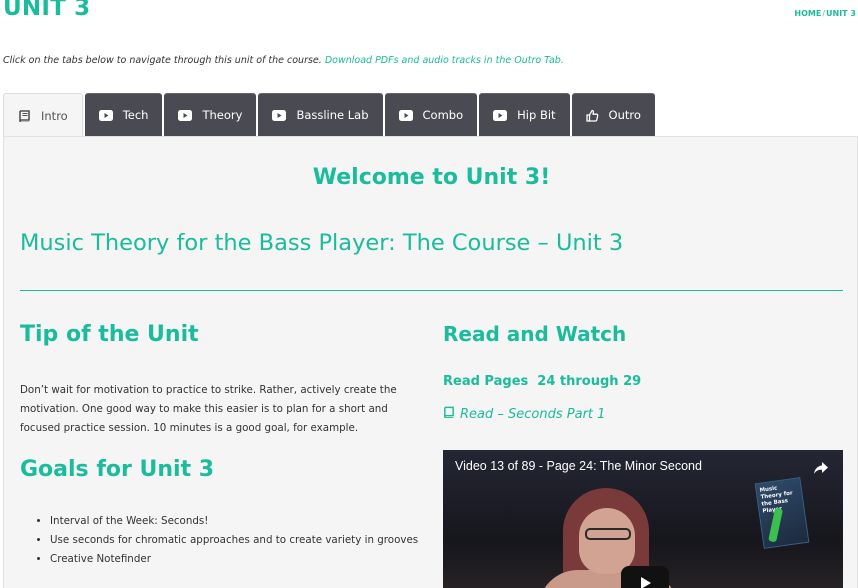 This screenshot has height=588, width=858. Describe the element at coordinates (431, 177) in the screenshot. I see `welcome-heading: Welcome to Unit 3!` at that location.